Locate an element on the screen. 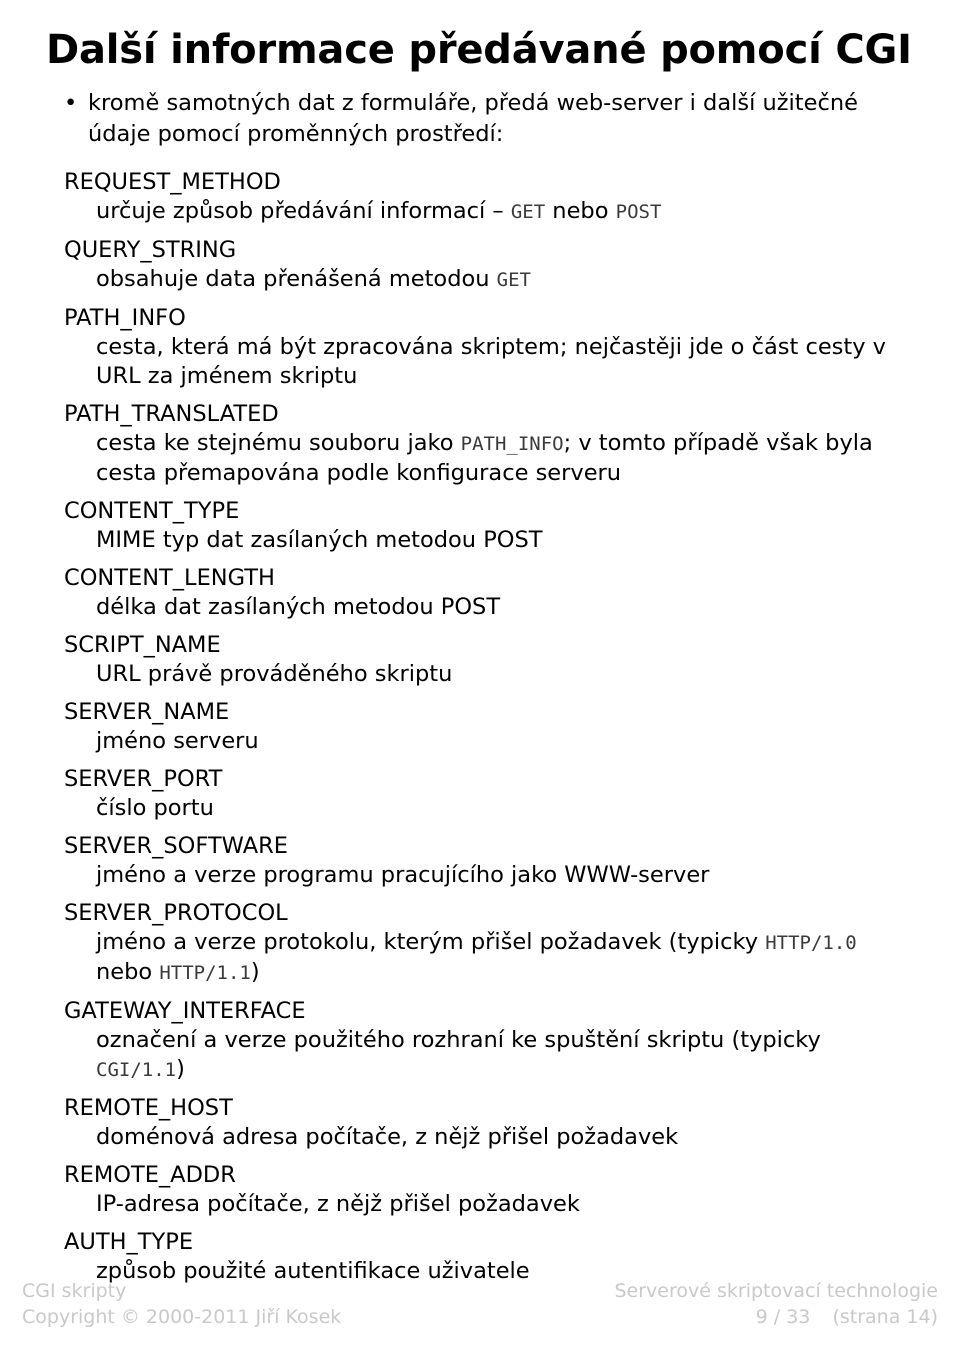 The width and height of the screenshot is (960, 1348). cgi-variable-description: obsahuje data přenášená metodou GET is located at coordinates (480, 280).